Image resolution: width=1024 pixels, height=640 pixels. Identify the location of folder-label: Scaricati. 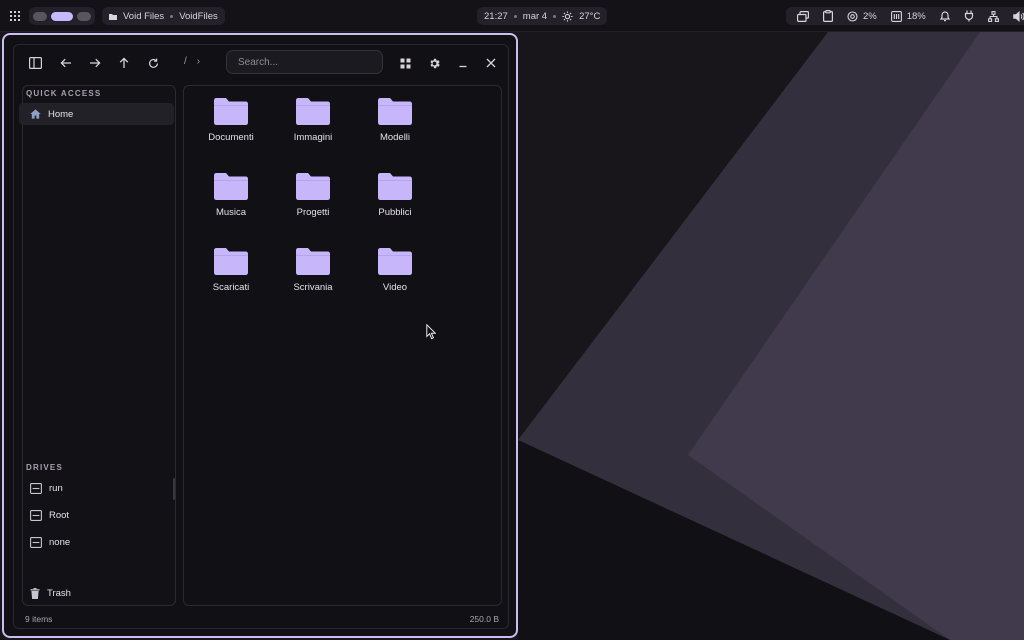
(231, 287).